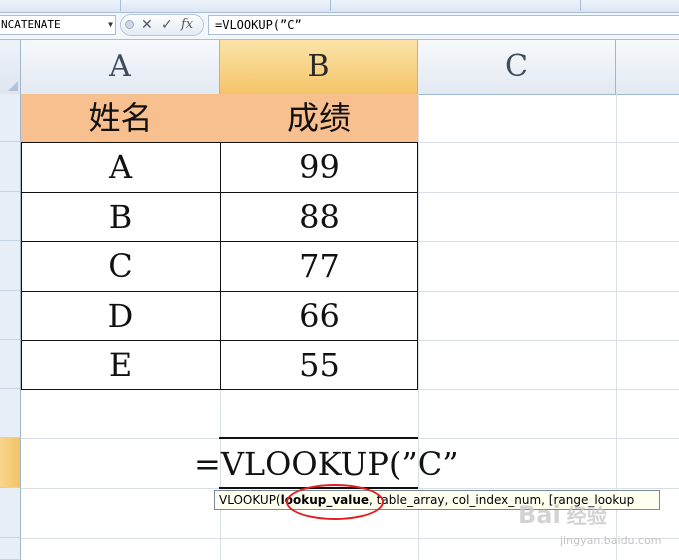 The width and height of the screenshot is (679, 560). What do you see at coordinates (110, 25) in the screenshot?
I see `chevron-down-icon: ▼` at bounding box center [110, 25].